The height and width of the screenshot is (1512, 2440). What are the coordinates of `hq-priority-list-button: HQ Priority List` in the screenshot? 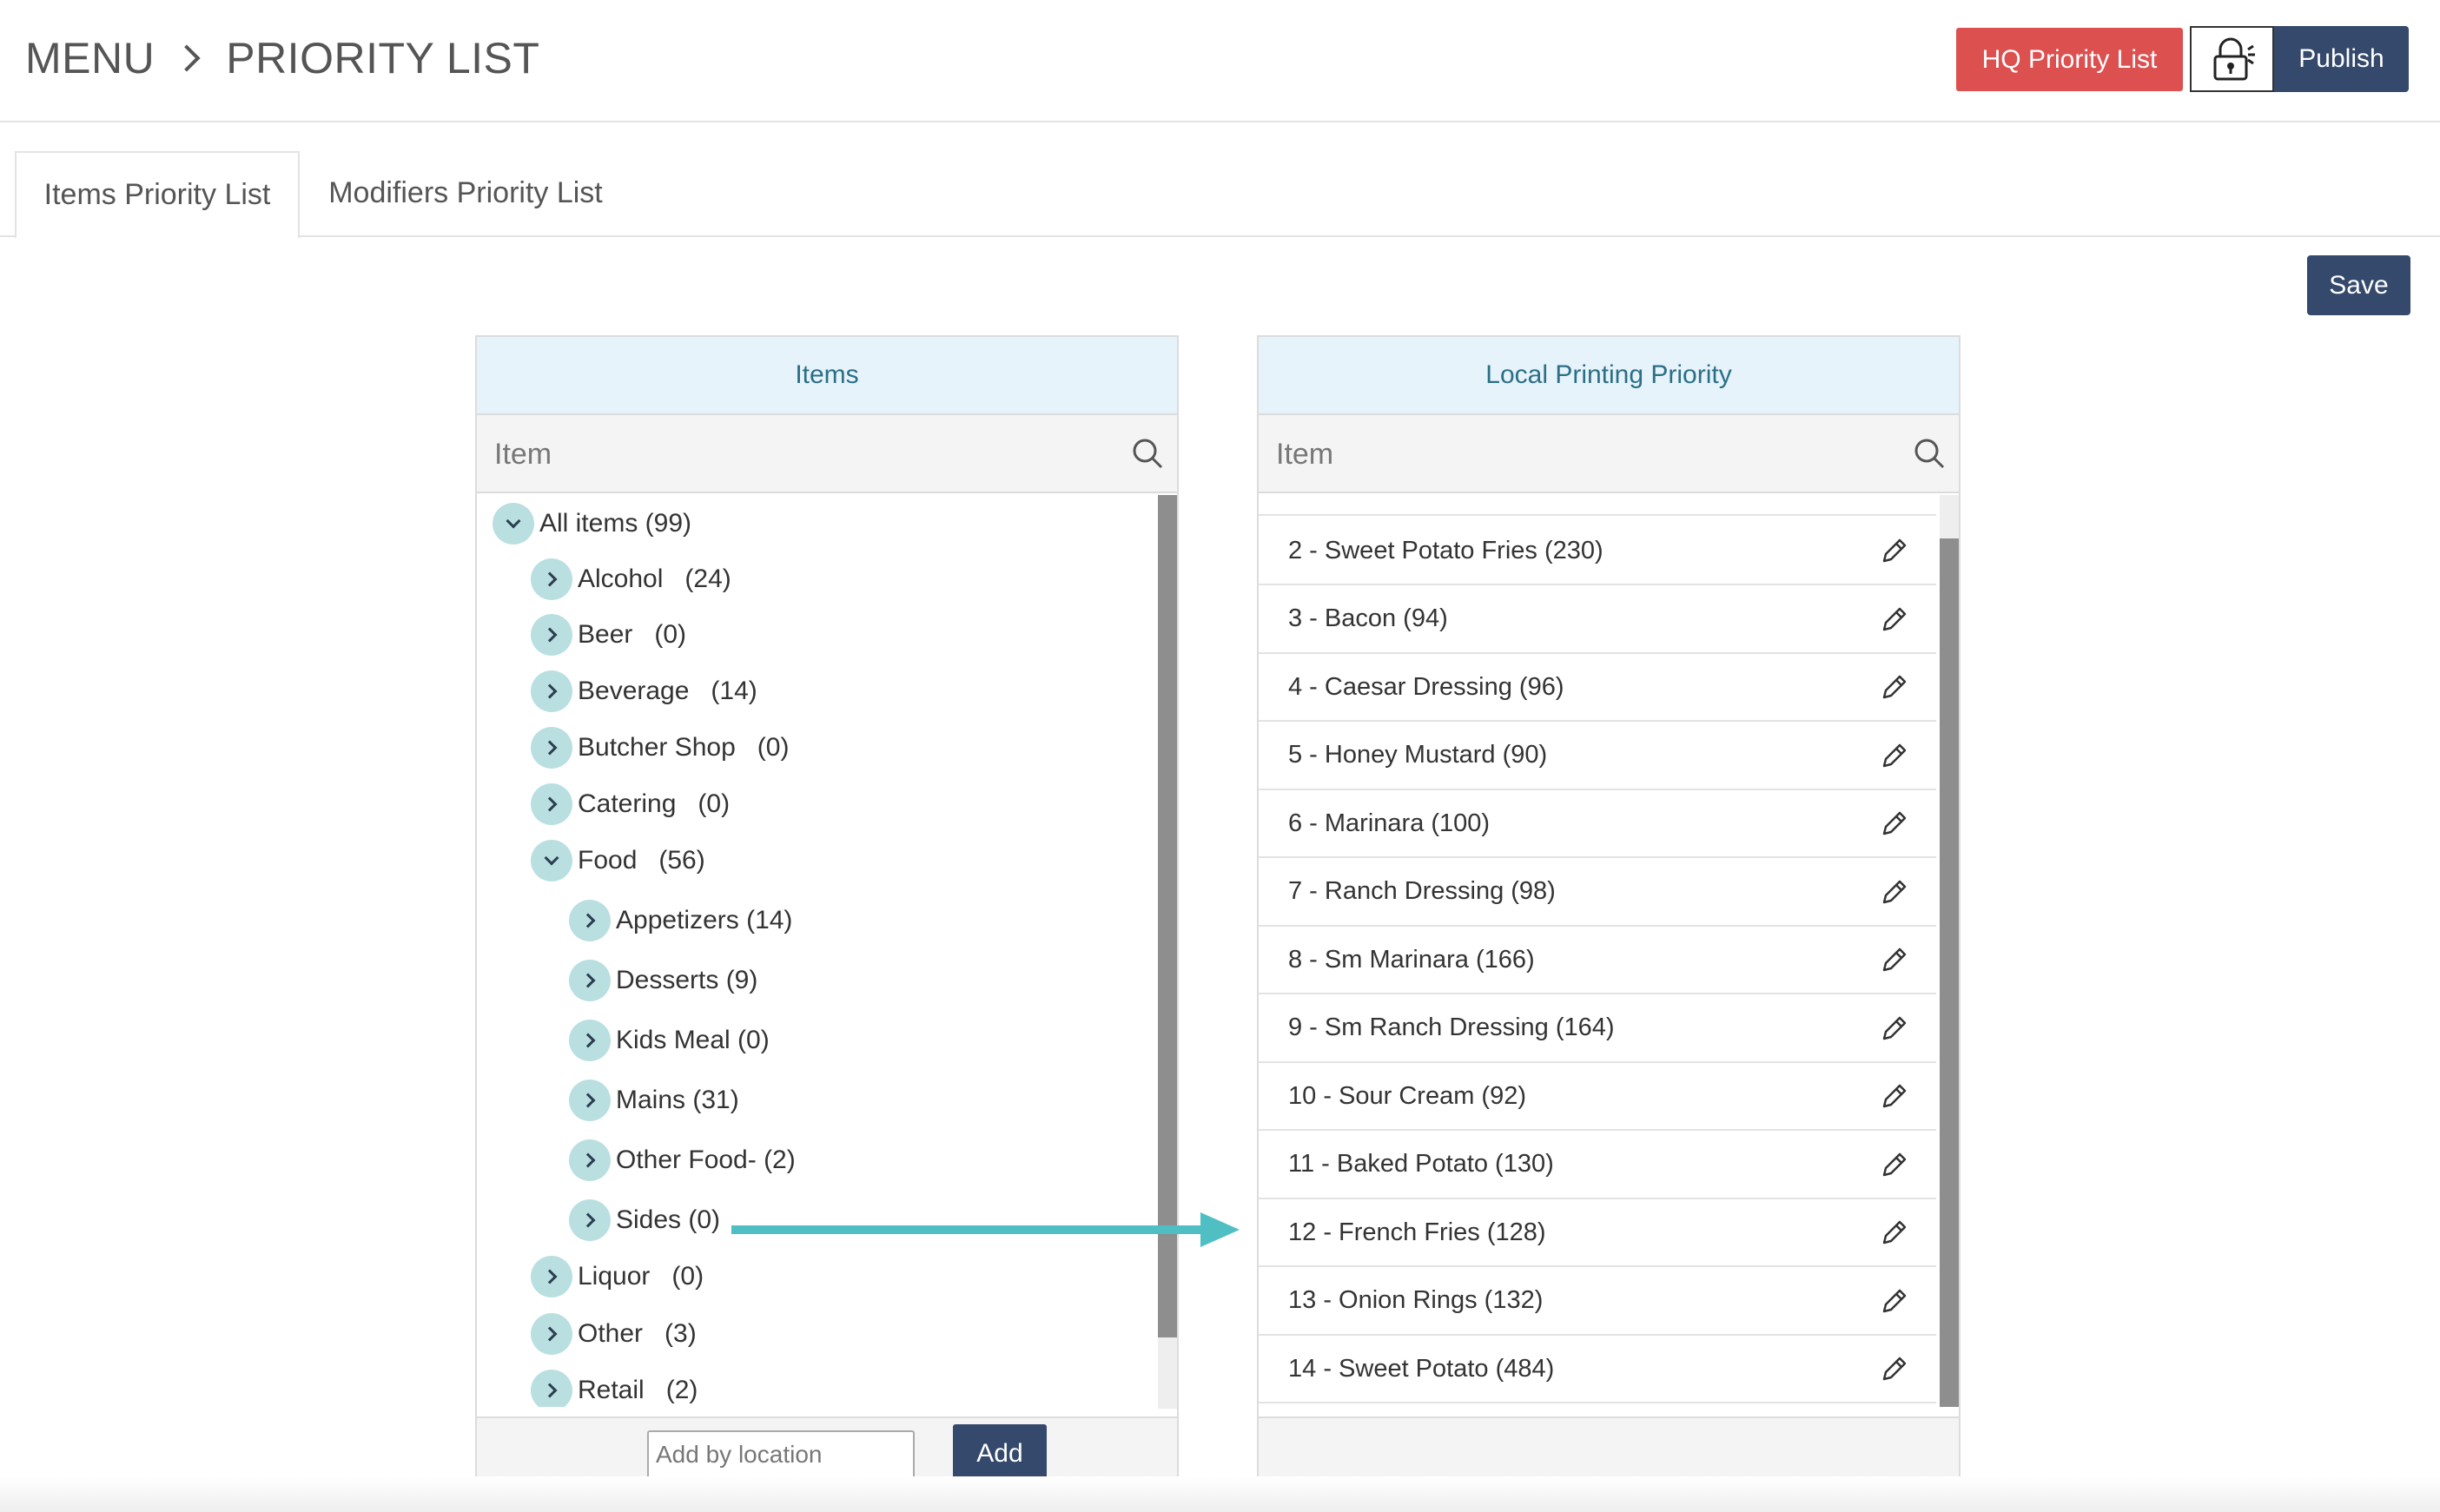 It's located at (2069, 59).